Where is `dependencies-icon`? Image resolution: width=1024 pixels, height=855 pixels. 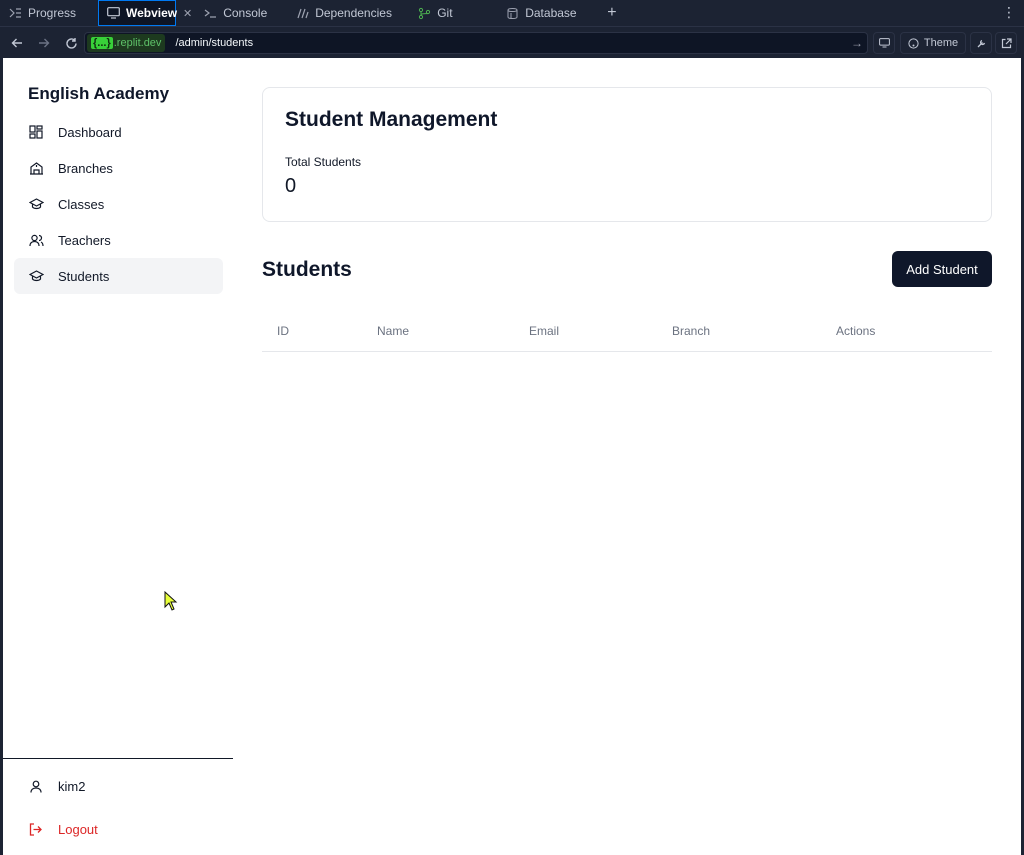
dependencies-icon is located at coordinates (302, 13).